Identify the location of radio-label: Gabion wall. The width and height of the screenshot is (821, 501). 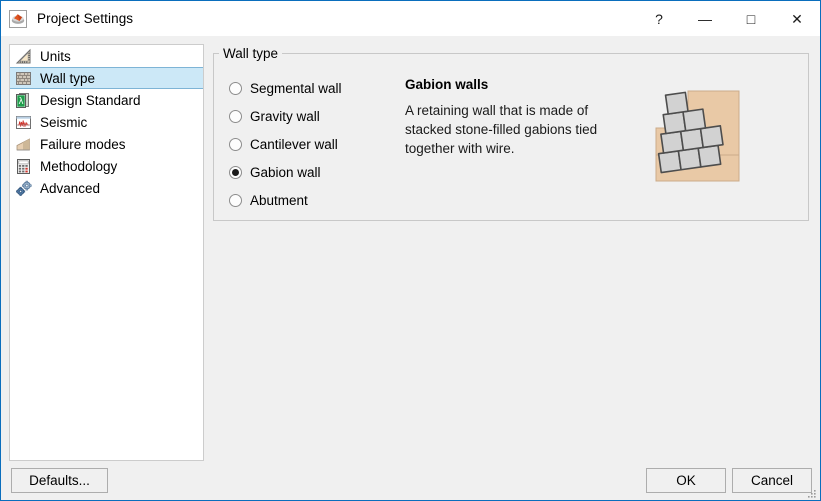
(285, 172).